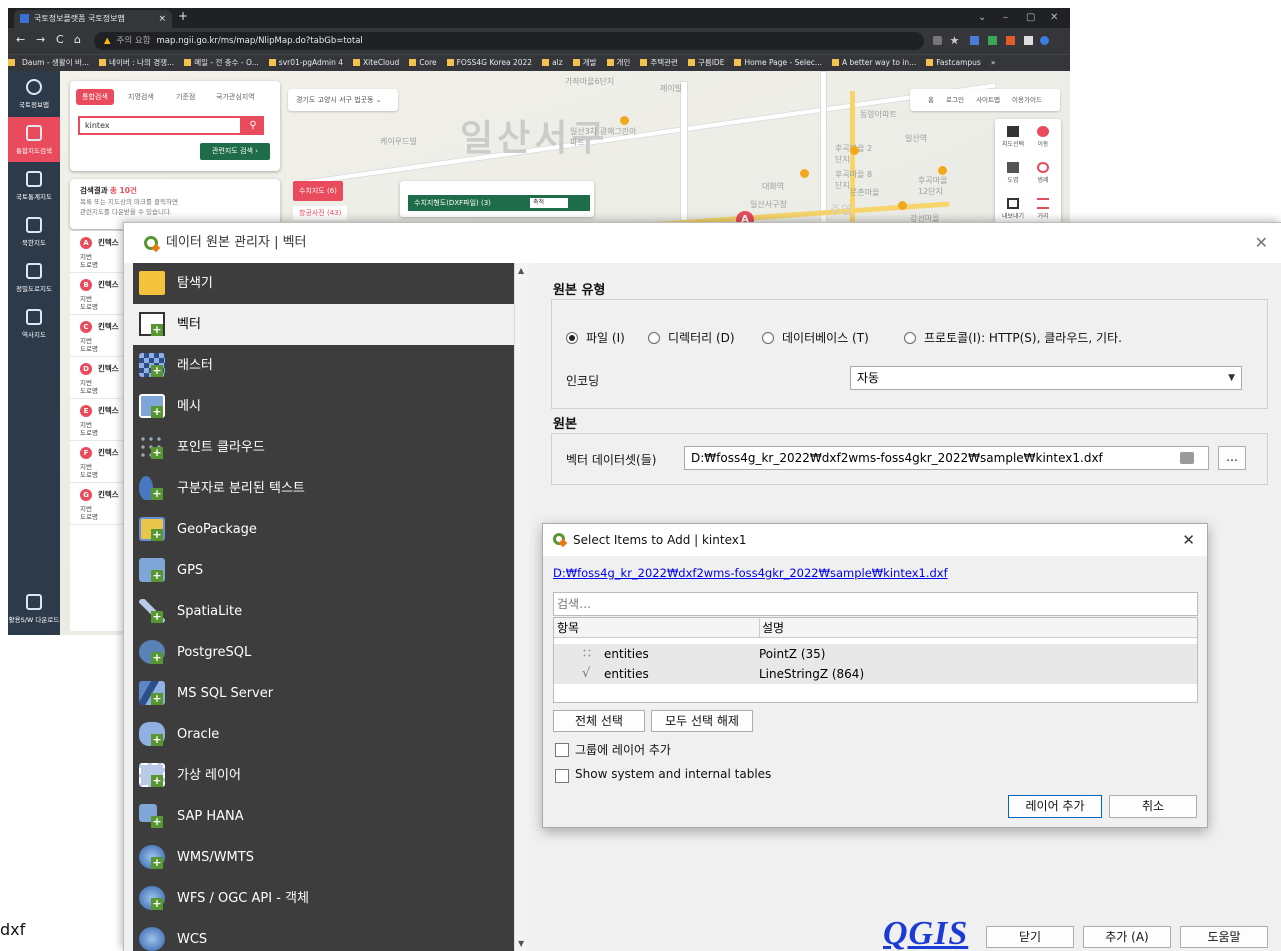 The width and height of the screenshot is (1281, 951). I want to click on sidebar-item-vector: + 벡터, so click(325, 324).